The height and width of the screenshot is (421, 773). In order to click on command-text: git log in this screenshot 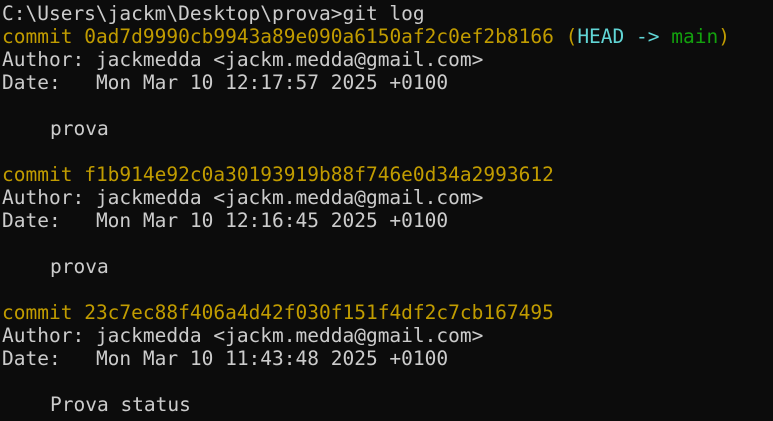, I will do `click(383, 13)`.